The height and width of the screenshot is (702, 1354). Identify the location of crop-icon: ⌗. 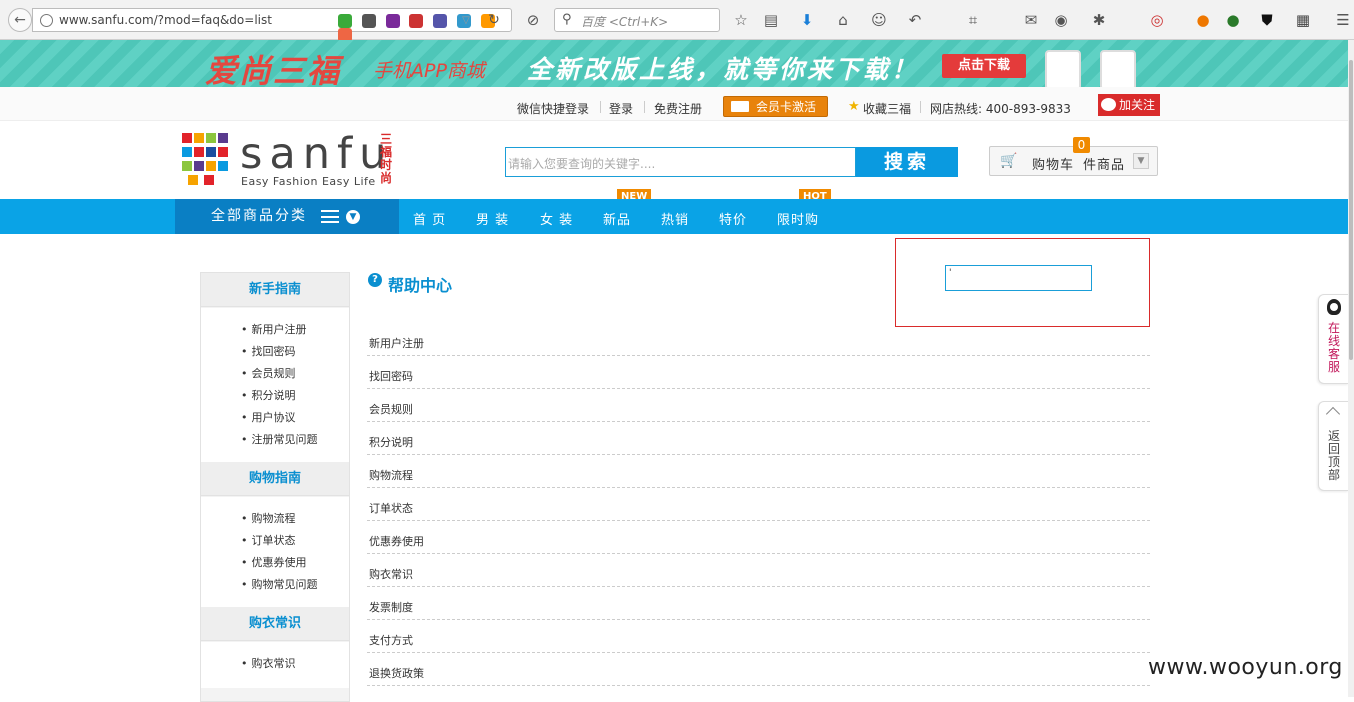
(973, 20).